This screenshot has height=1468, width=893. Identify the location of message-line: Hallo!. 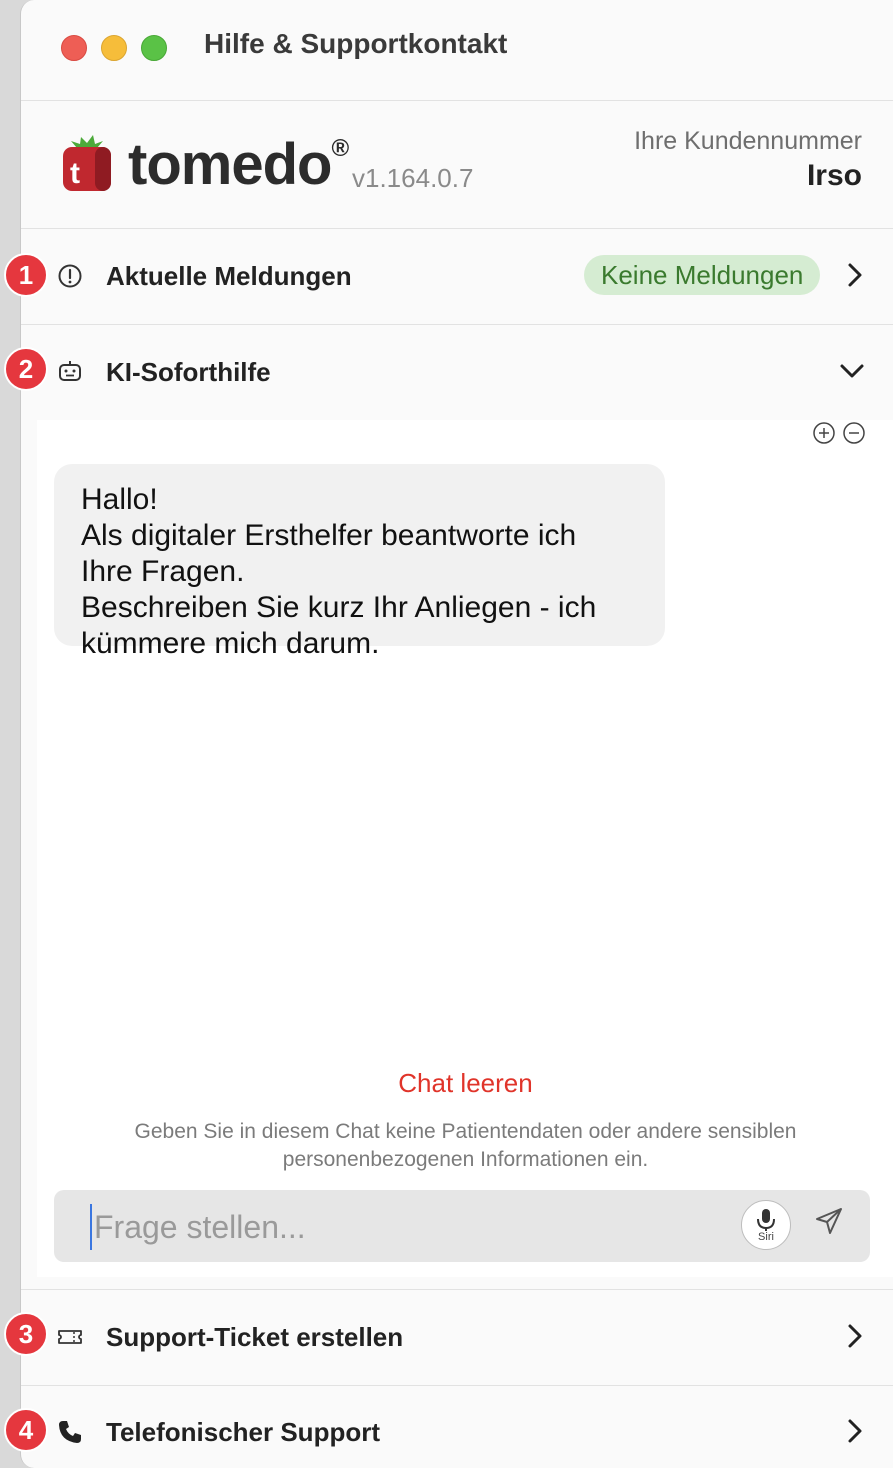
(119, 499).